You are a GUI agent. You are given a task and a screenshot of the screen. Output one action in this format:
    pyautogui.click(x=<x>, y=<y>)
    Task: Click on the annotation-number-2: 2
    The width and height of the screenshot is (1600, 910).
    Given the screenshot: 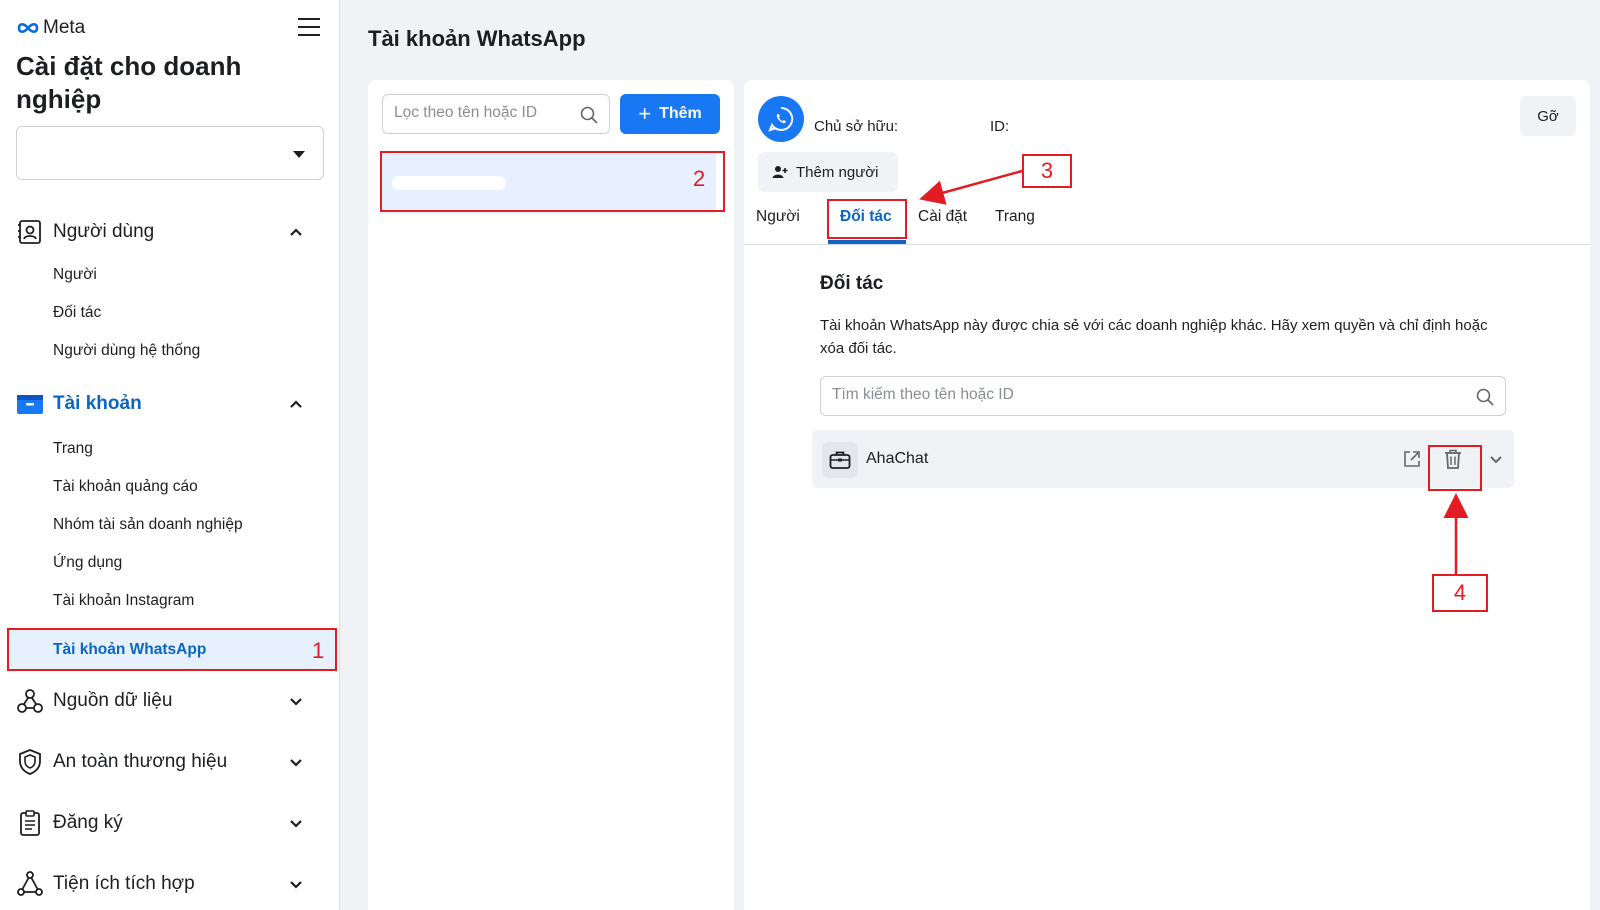 What is the action you would take?
    pyautogui.click(x=699, y=178)
    